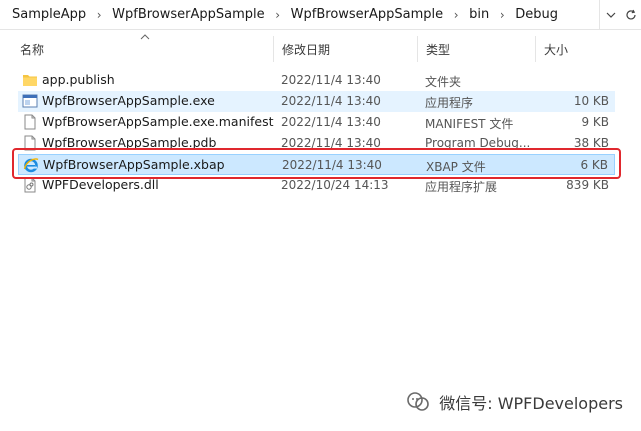  Describe the element at coordinates (469, 124) in the screenshot. I see `file-type: MANIFEST 文件` at that location.